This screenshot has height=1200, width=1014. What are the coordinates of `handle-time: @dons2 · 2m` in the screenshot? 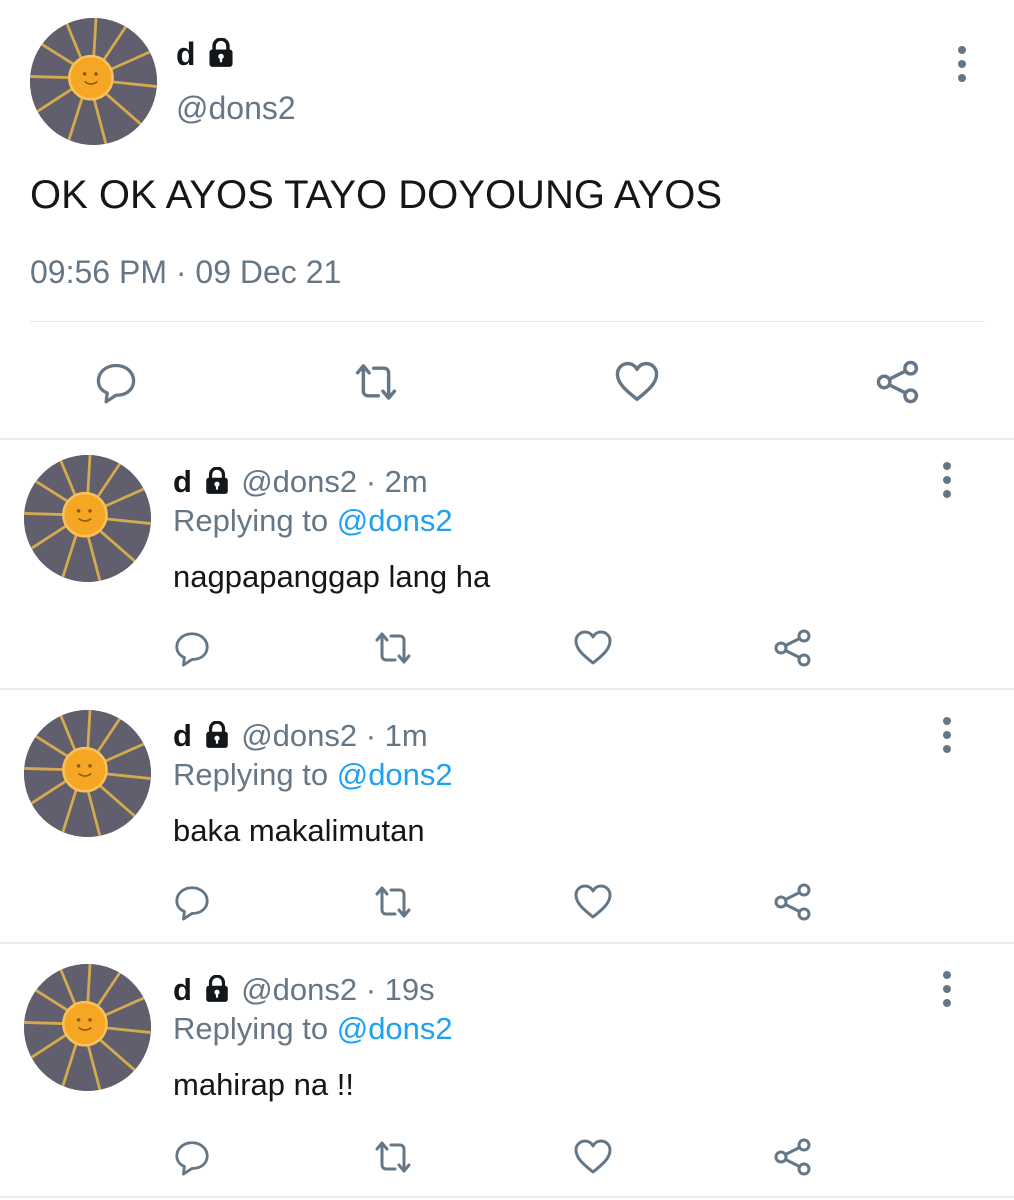 It's located at (334, 481).